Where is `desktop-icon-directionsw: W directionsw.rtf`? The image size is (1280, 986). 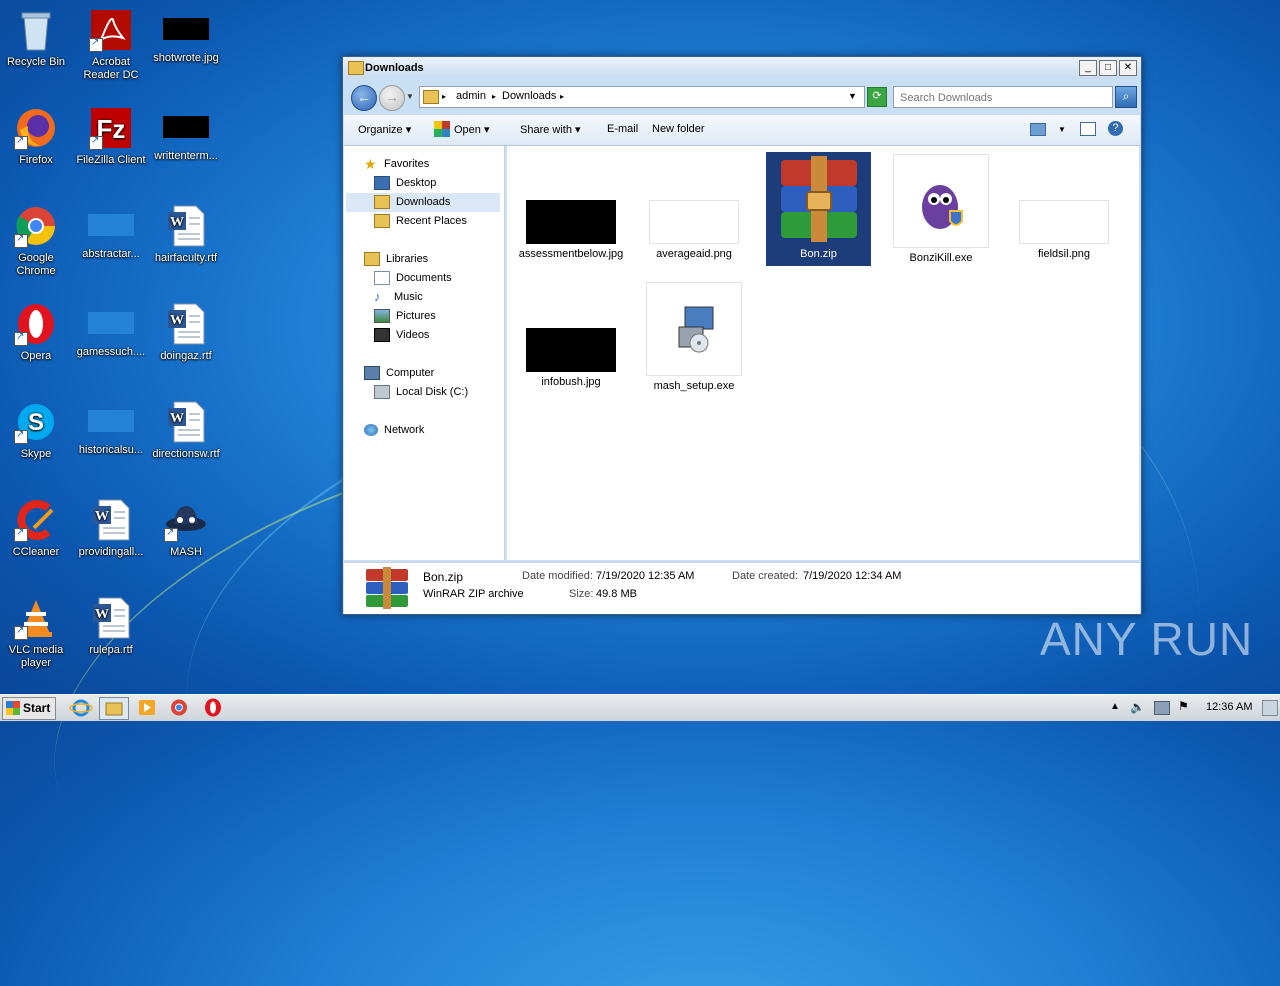 desktop-icon-directionsw: W directionsw.rtf is located at coordinates (186, 430).